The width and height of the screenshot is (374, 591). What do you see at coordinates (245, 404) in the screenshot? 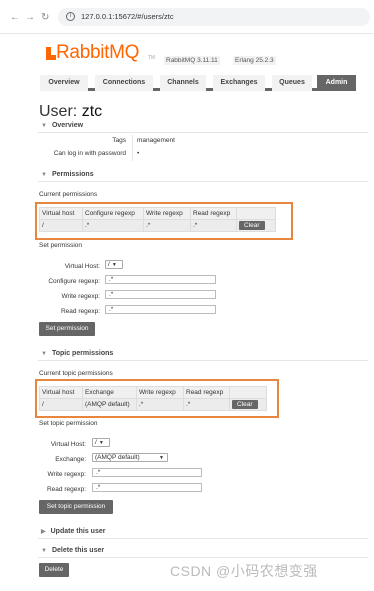
I see `clear-topic-permission-button: Clear` at bounding box center [245, 404].